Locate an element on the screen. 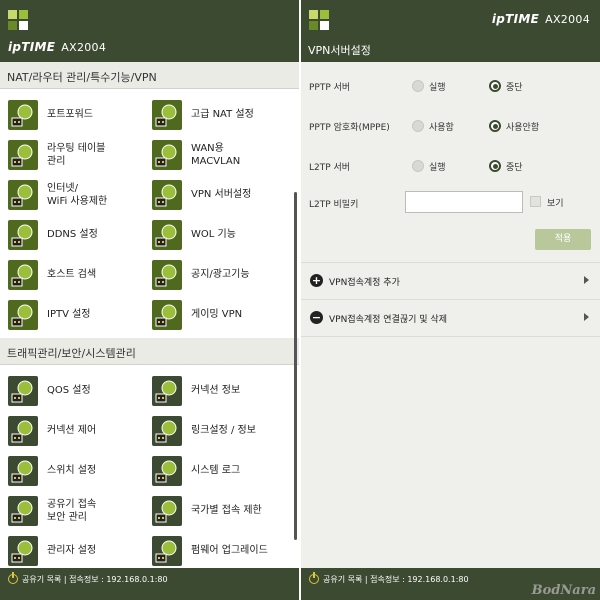  menu-item-label: WOL 기능 is located at coordinates (213, 235).